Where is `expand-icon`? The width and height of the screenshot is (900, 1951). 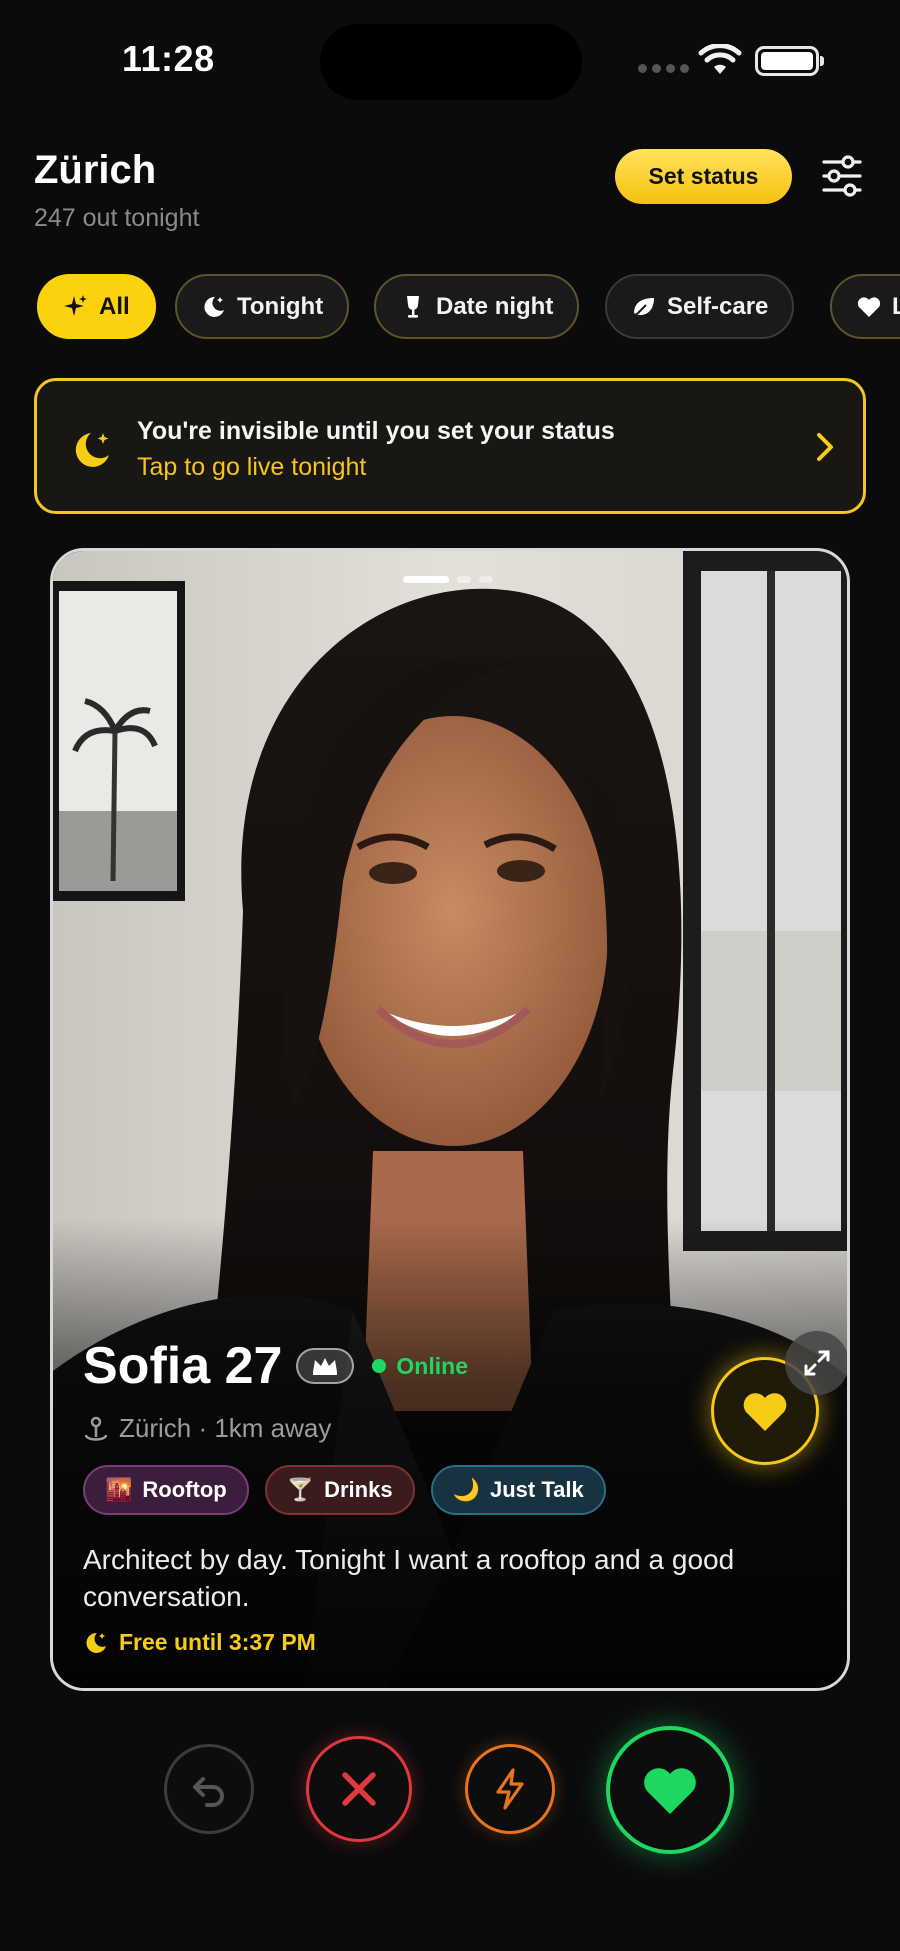
expand-icon is located at coordinates (817, 1363).